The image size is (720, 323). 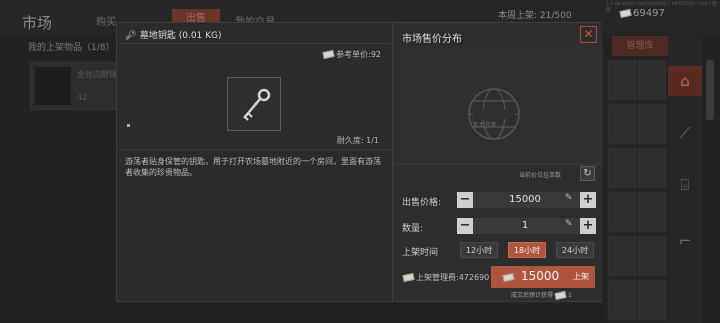 I want to click on price-minus-button: −, so click(x=465, y=200).